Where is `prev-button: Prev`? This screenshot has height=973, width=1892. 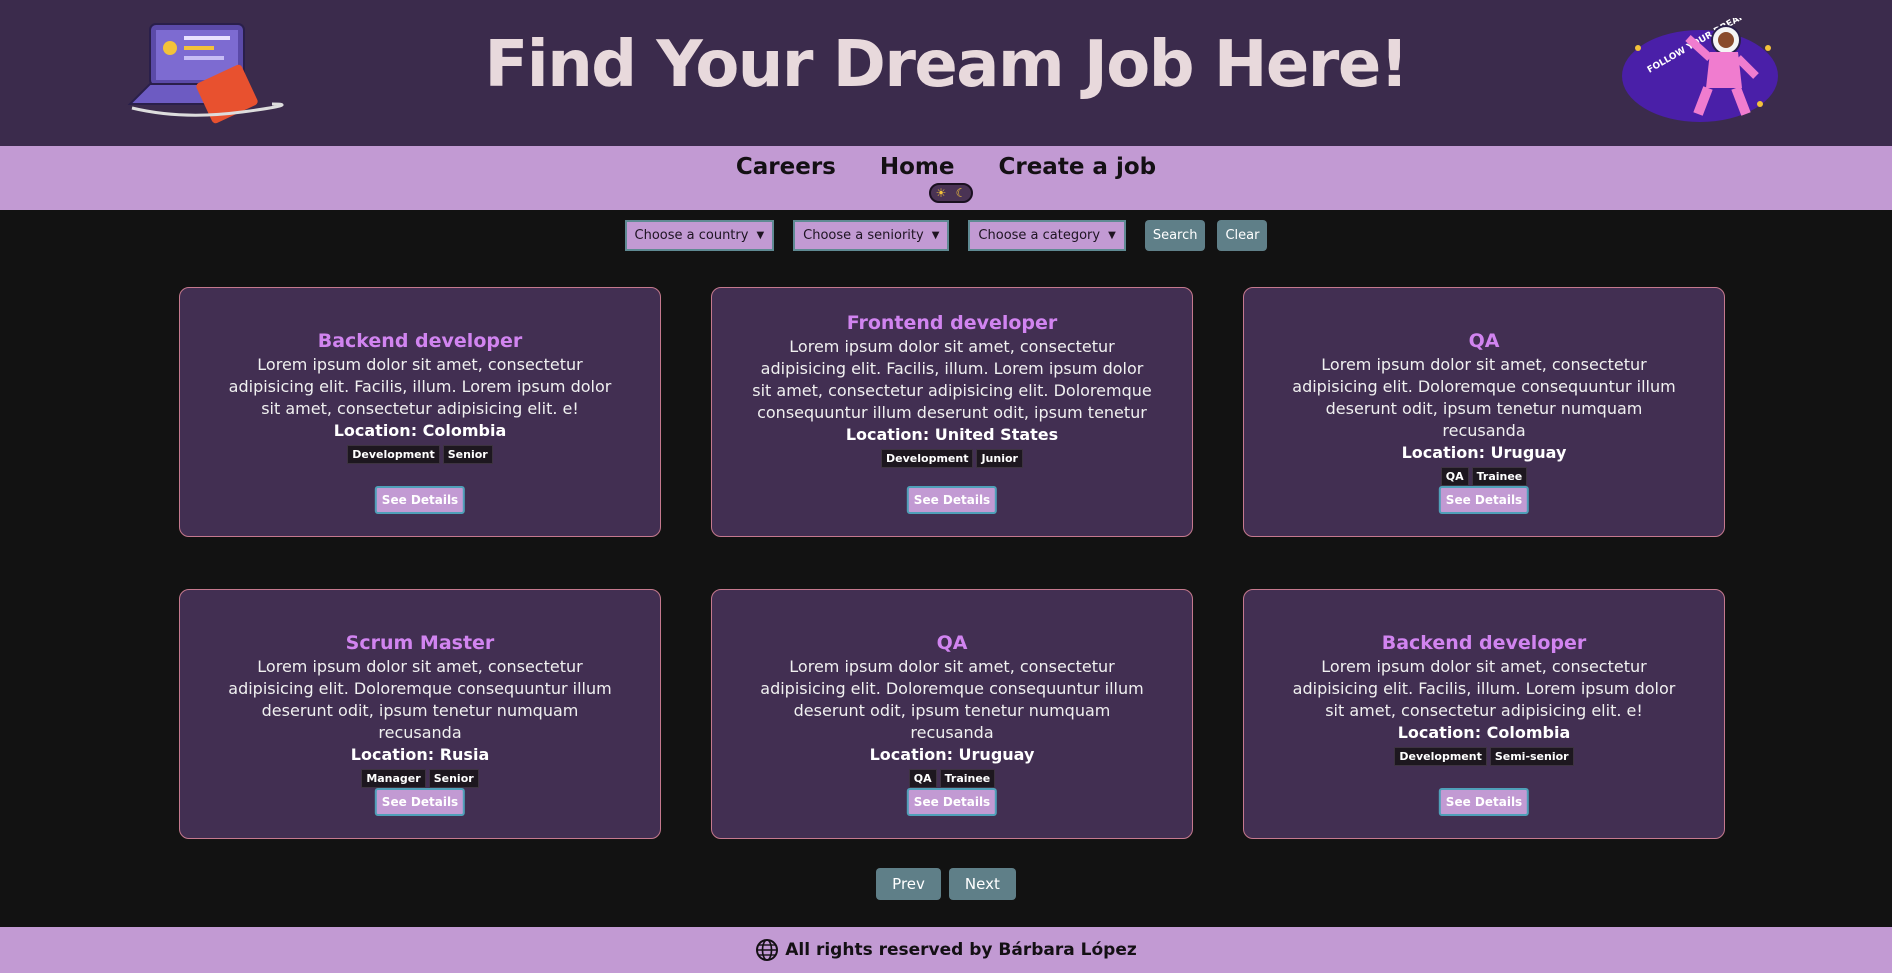 prev-button: Prev is located at coordinates (908, 884).